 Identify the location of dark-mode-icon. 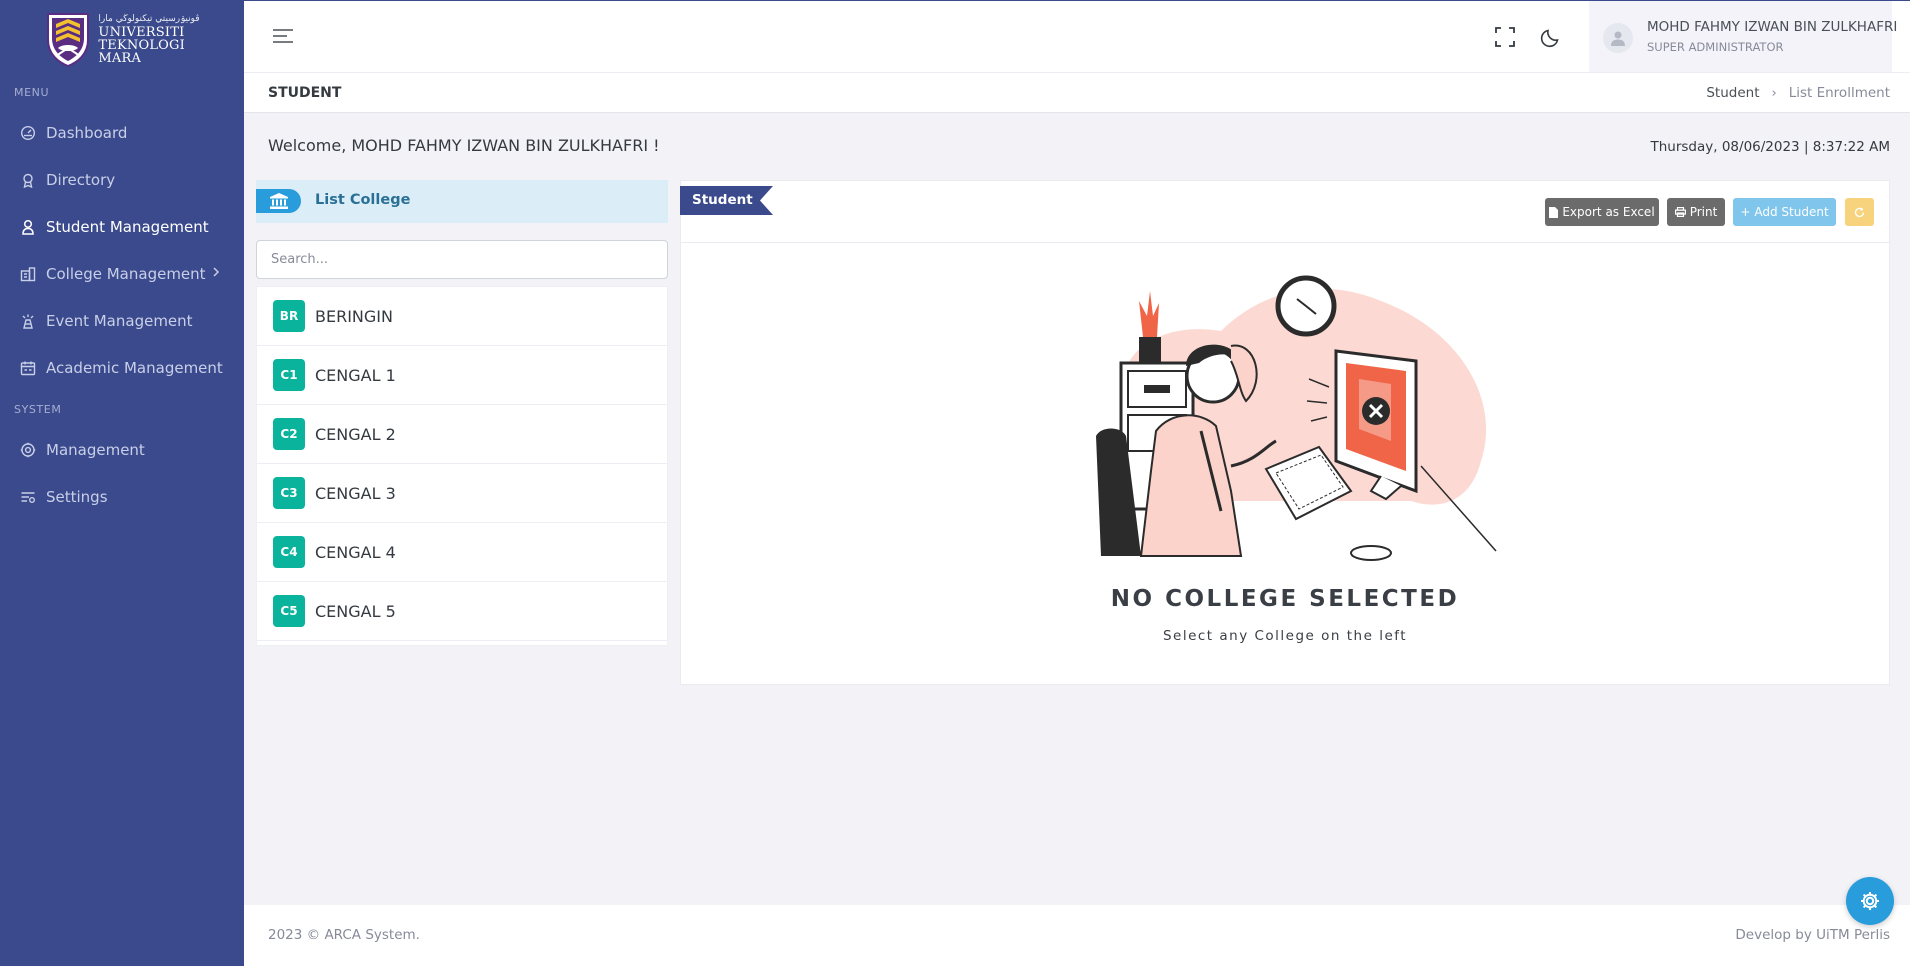
(1551, 37).